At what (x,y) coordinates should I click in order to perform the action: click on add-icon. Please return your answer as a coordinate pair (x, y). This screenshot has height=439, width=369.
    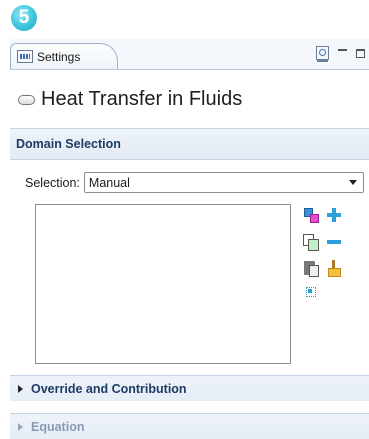
    Looking at the image, I should click on (334, 215).